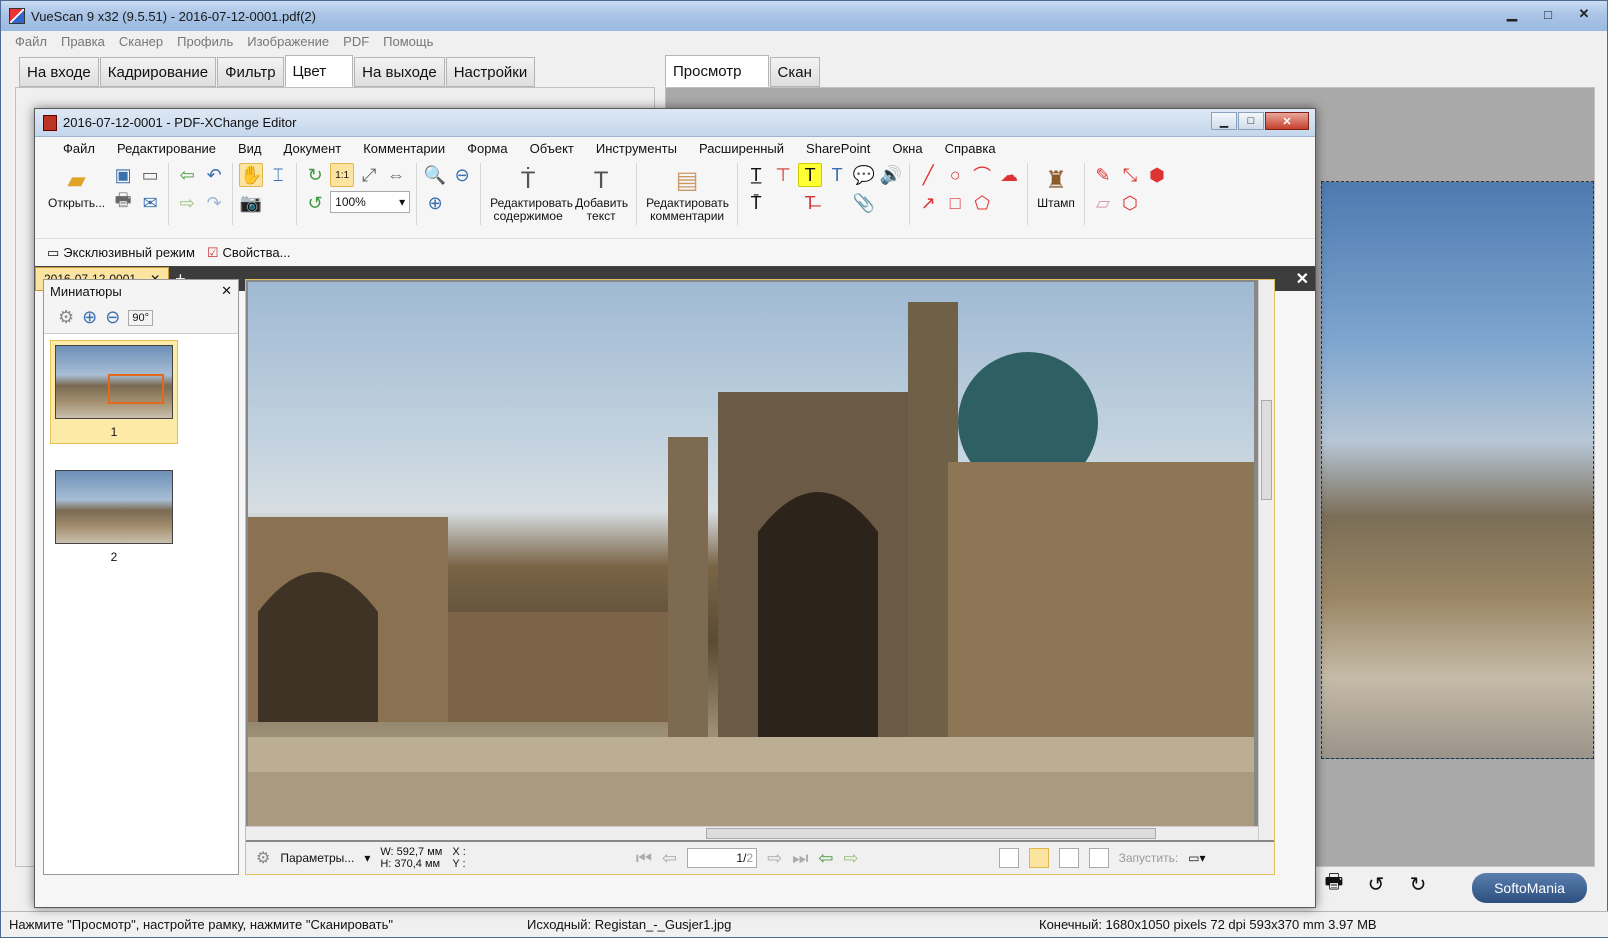  Describe the element at coordinates (315, 175) in the screenshot. I see `rotate-cw-icon: ↻` at that location.